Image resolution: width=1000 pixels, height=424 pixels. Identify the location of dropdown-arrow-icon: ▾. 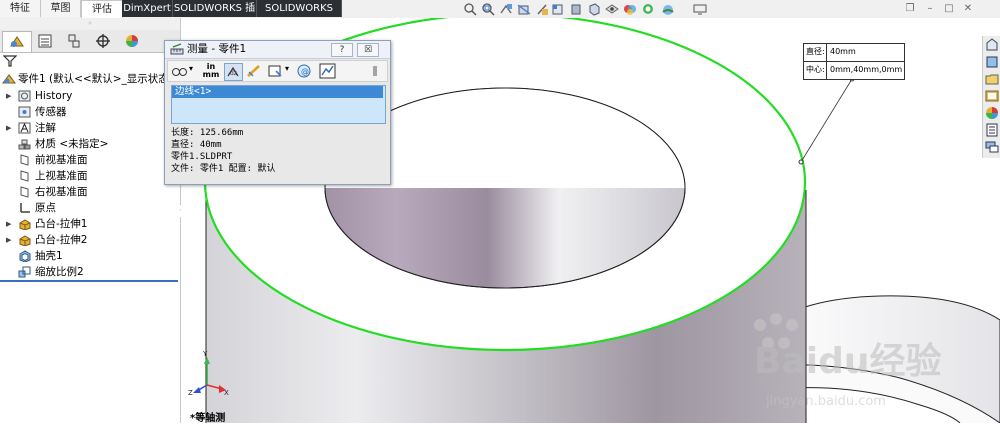
(191, 68).